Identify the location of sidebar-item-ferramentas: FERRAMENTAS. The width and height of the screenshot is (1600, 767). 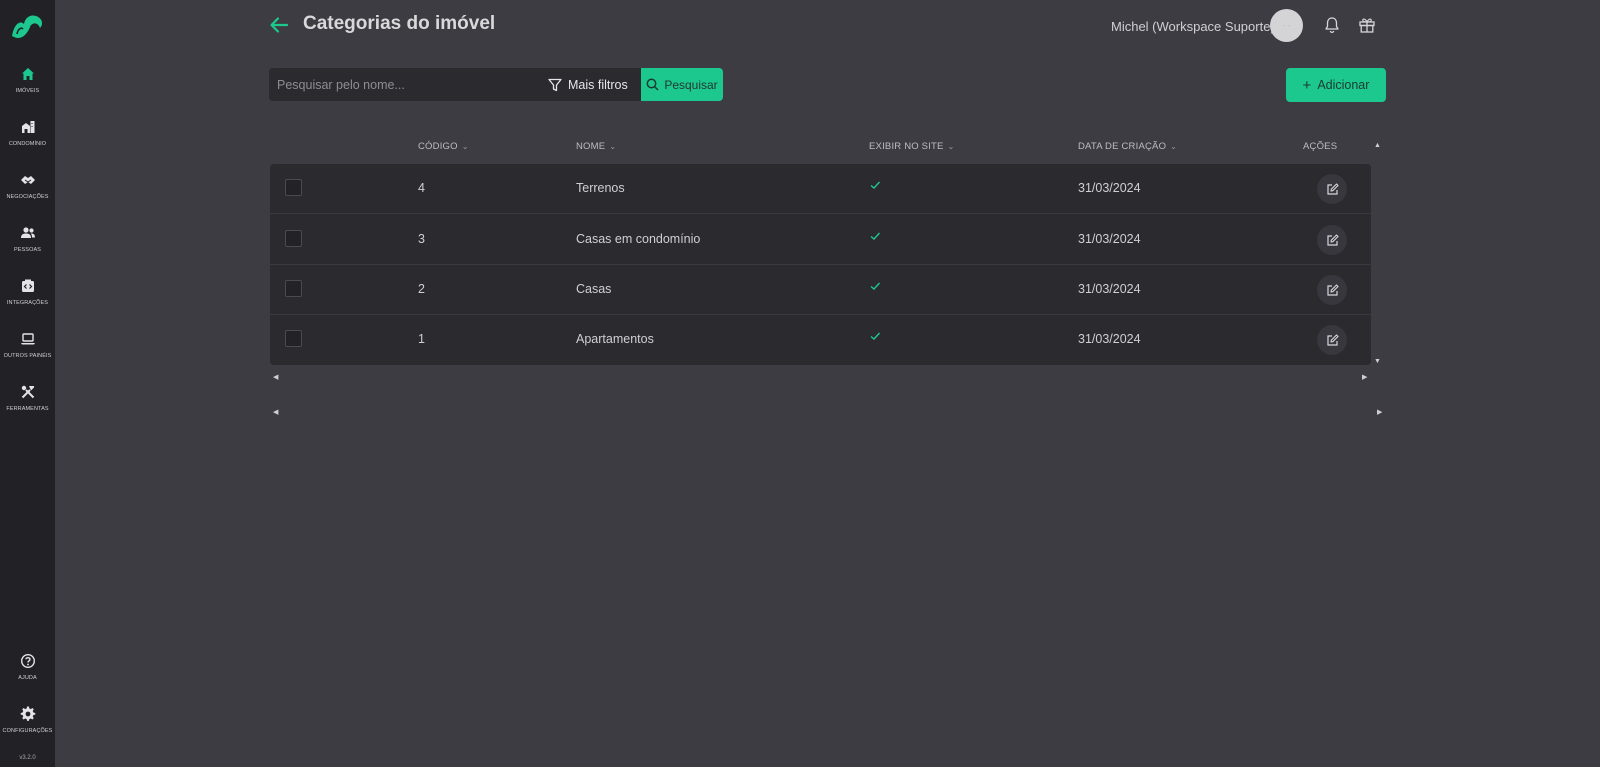
(27, 405).